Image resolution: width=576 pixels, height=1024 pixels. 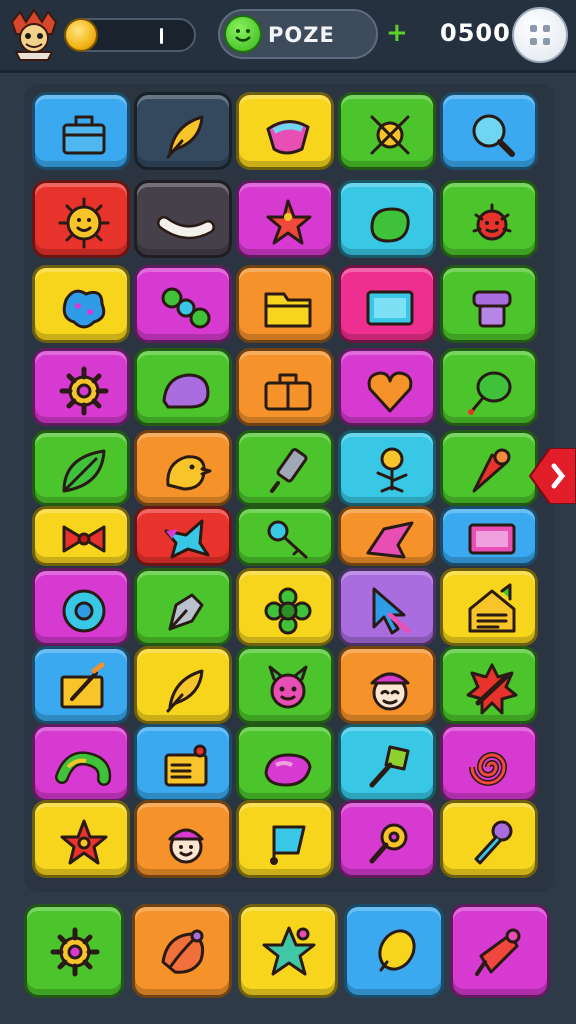 What do you see at coordinates (288, 687) in the screenshot?
I see `devil-icon` at bounding box center [288, 687].